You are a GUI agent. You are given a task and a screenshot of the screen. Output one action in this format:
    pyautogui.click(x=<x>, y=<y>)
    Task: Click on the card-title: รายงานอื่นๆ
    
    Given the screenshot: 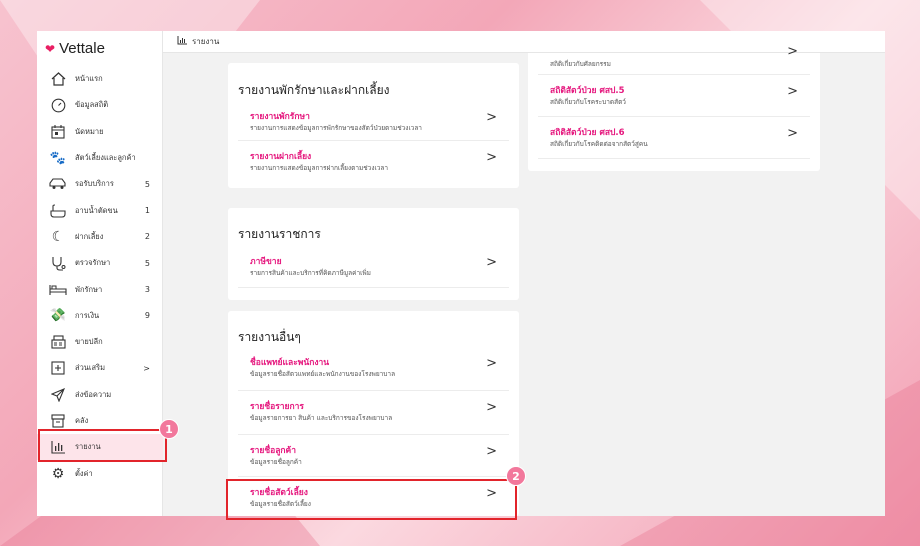 What is the action you would take?
    pyautogui.click(x=269, y=337)
    